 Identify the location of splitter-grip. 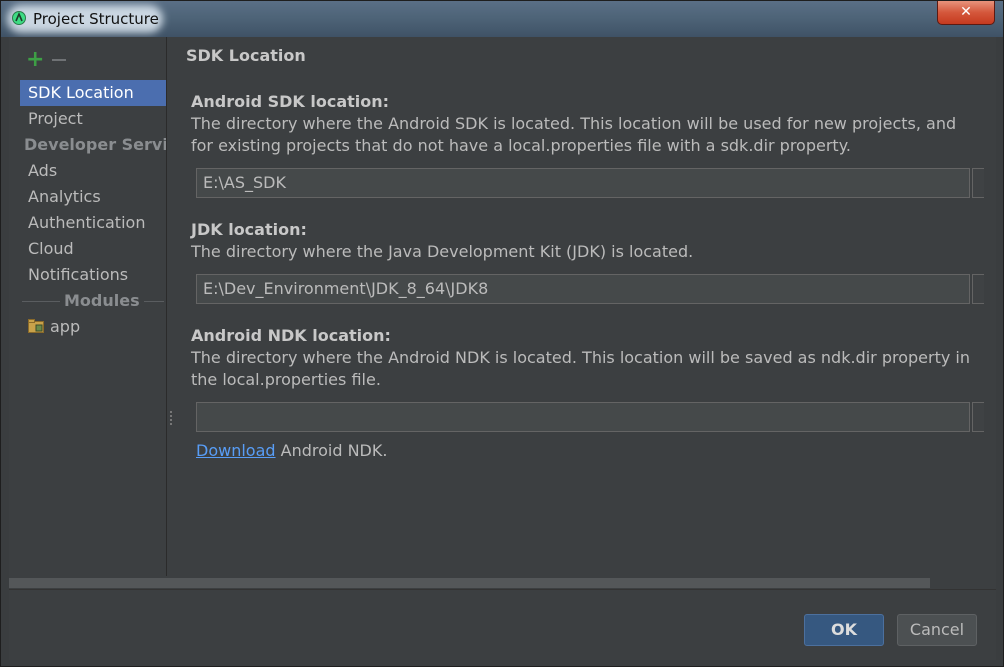
(171, 418).